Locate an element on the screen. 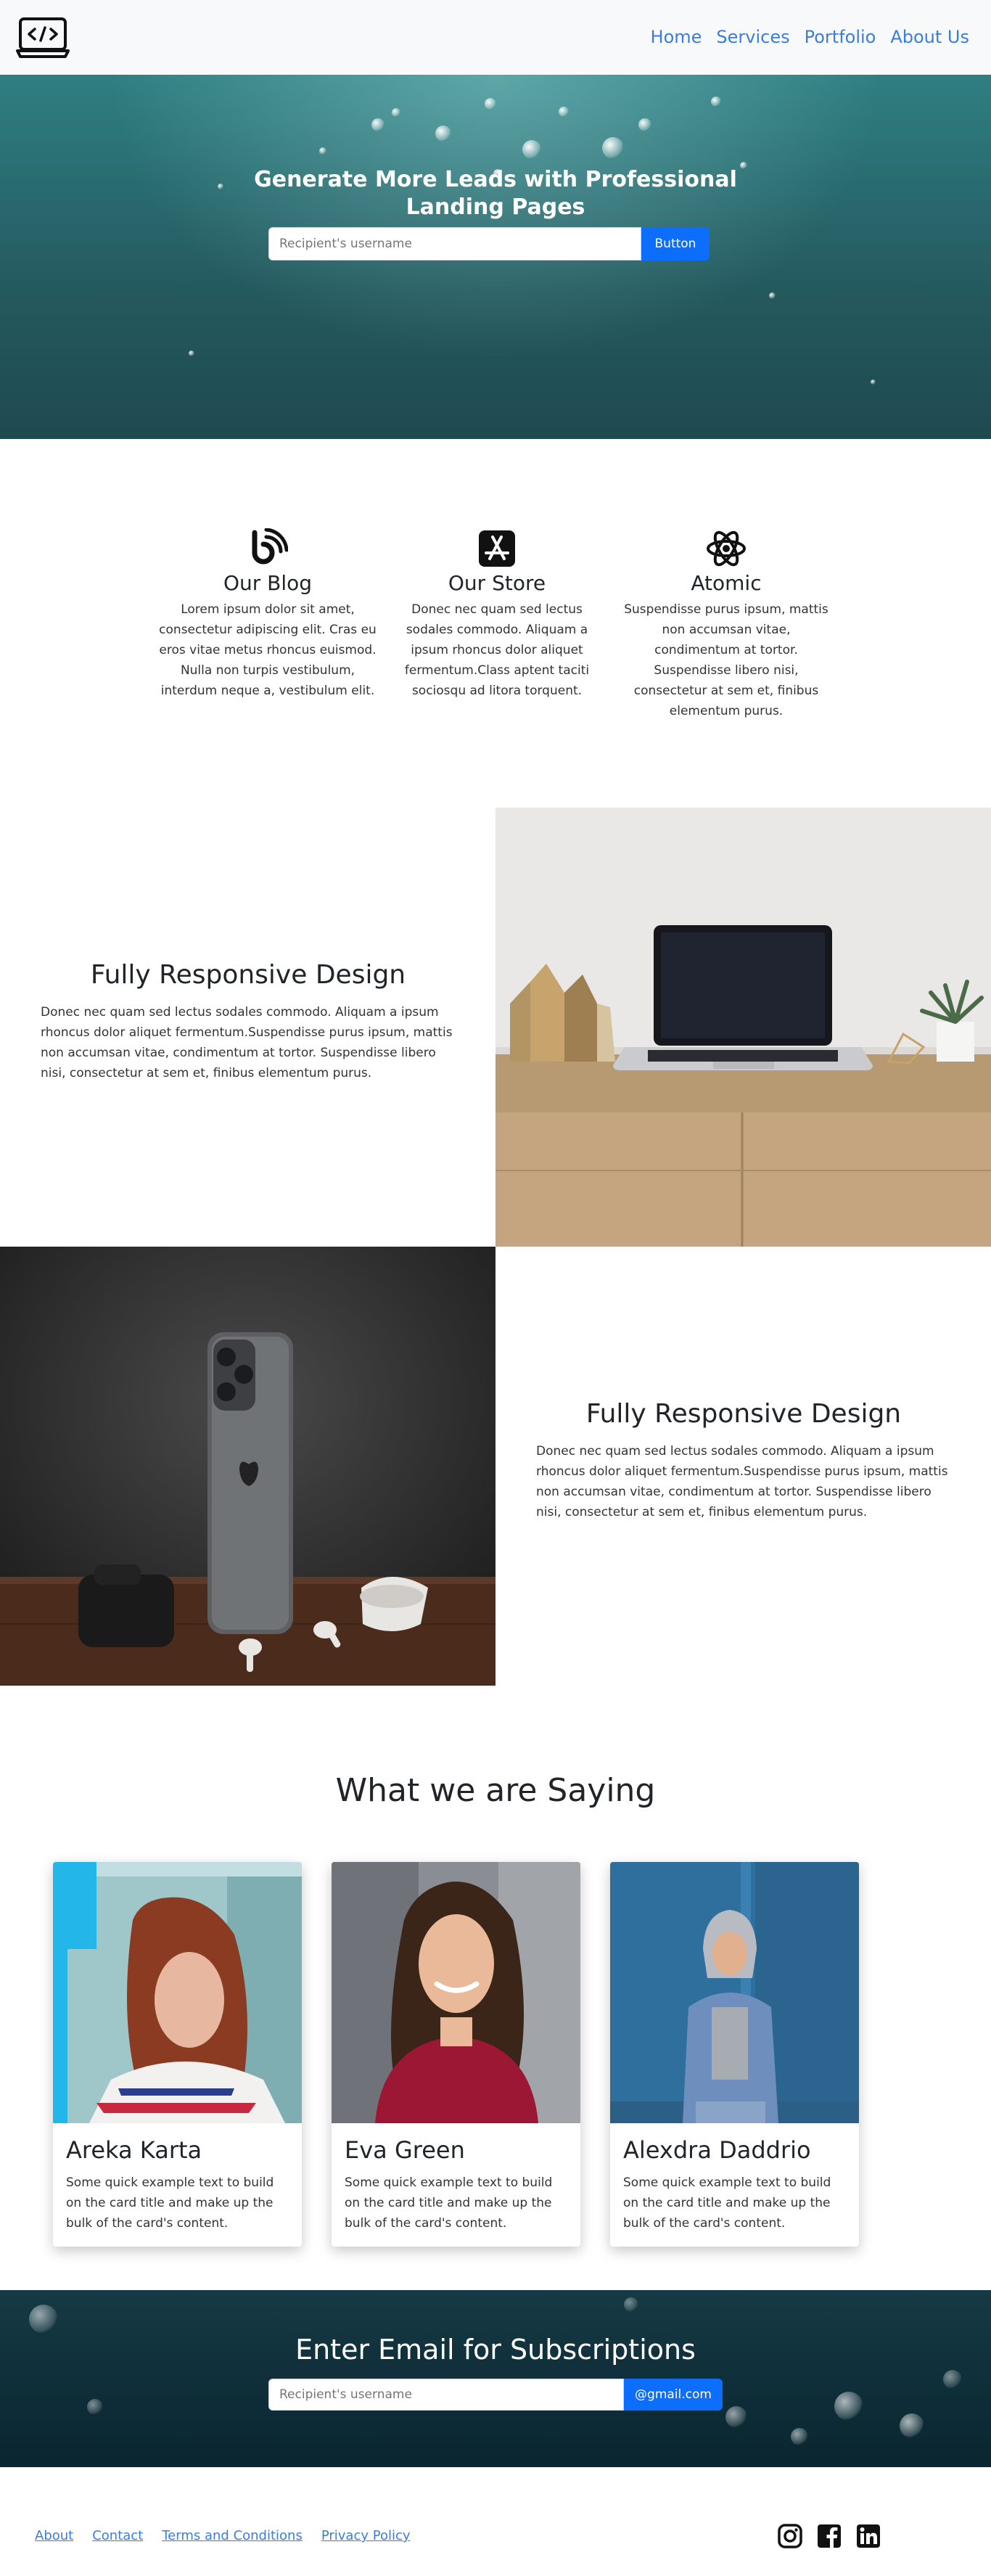 This screenshot has width=991, height=2576. app-store-icon is located at coordinates (497, 548).